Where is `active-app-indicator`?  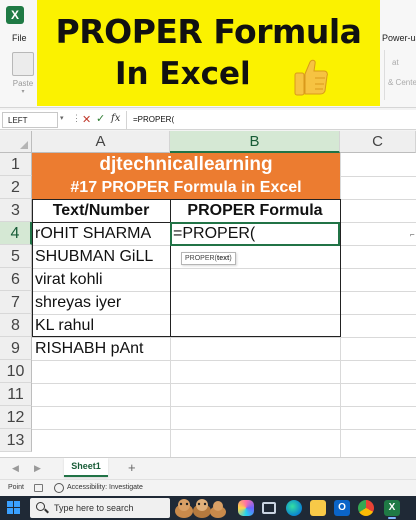 active-app-indicator is located at coordinates (392, 518).